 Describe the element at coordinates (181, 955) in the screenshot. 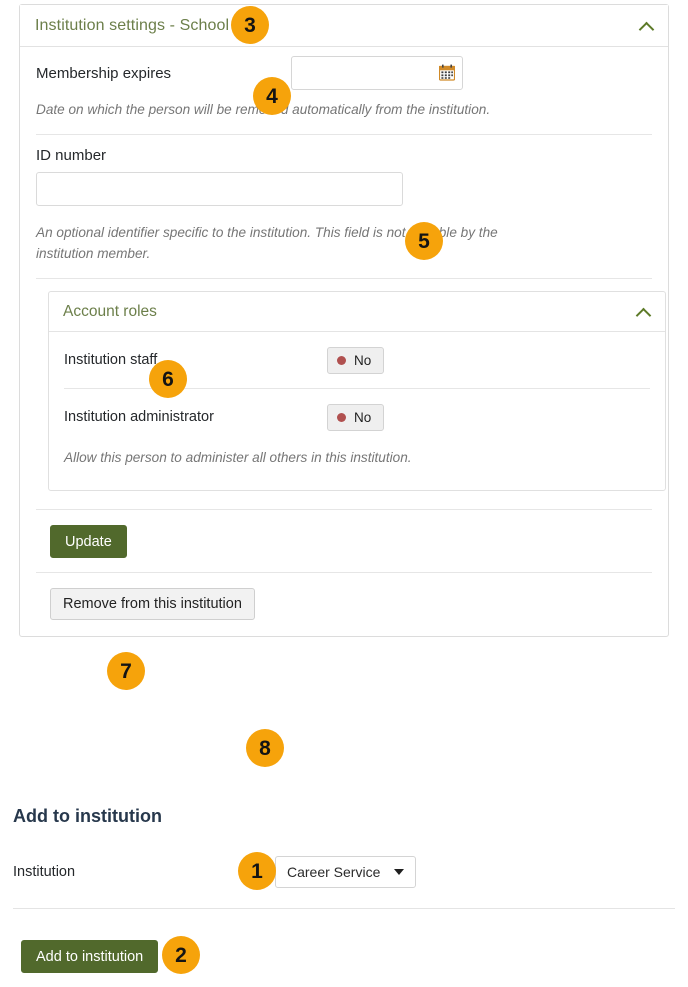

I see `callout-badge-2: 2` at that location.